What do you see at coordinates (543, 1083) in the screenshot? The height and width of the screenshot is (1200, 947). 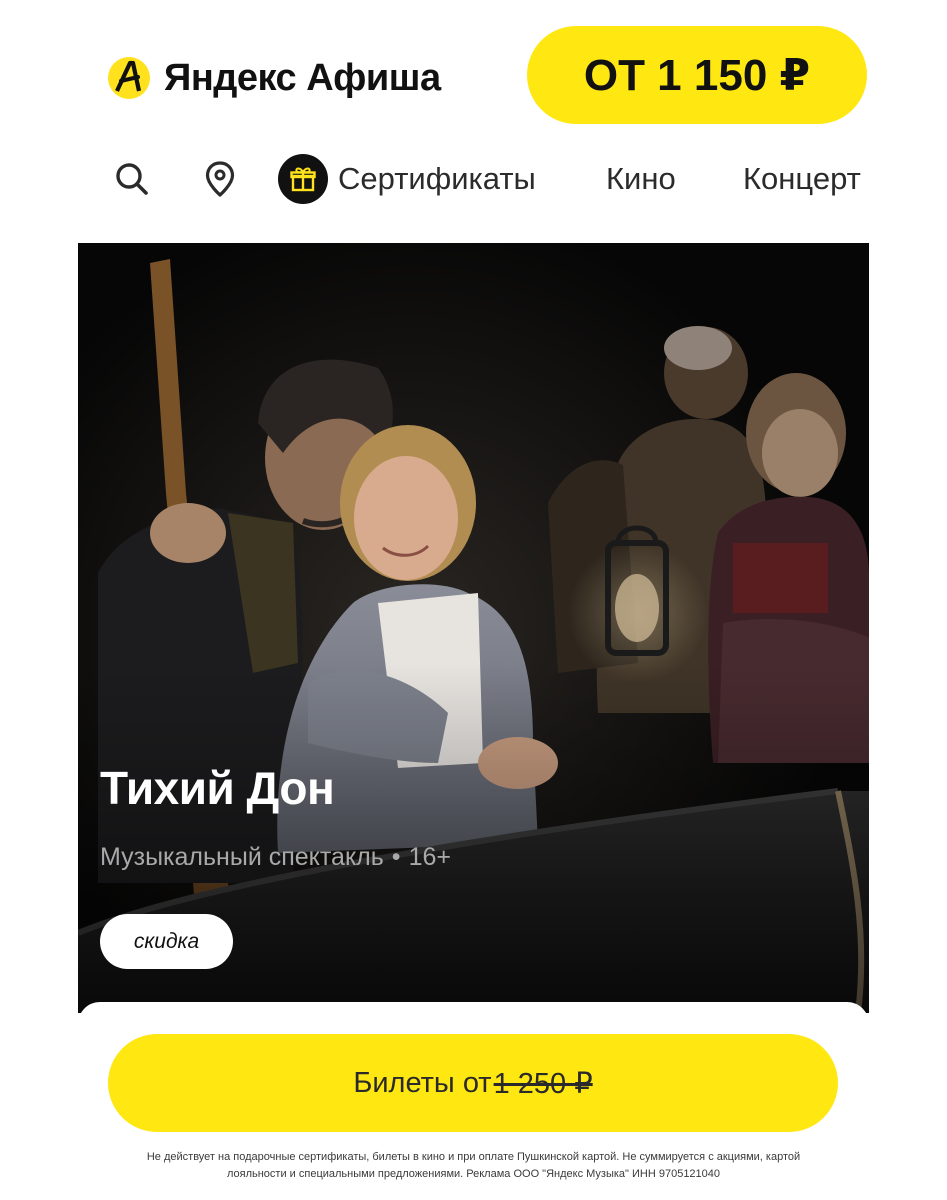 I see `old-price: 1 250 ₽` at bounding box center [543, 1083].